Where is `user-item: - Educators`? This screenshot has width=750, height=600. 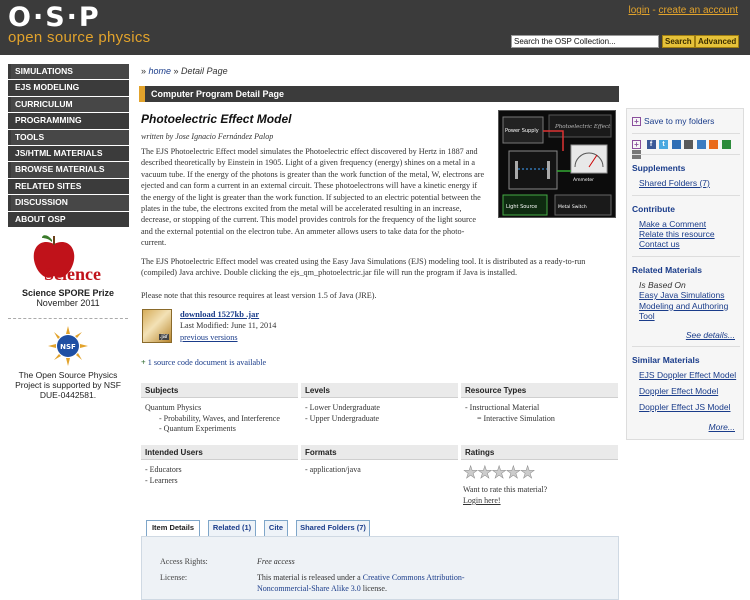 user-item: - Educators is located at coordinates (163, 469).